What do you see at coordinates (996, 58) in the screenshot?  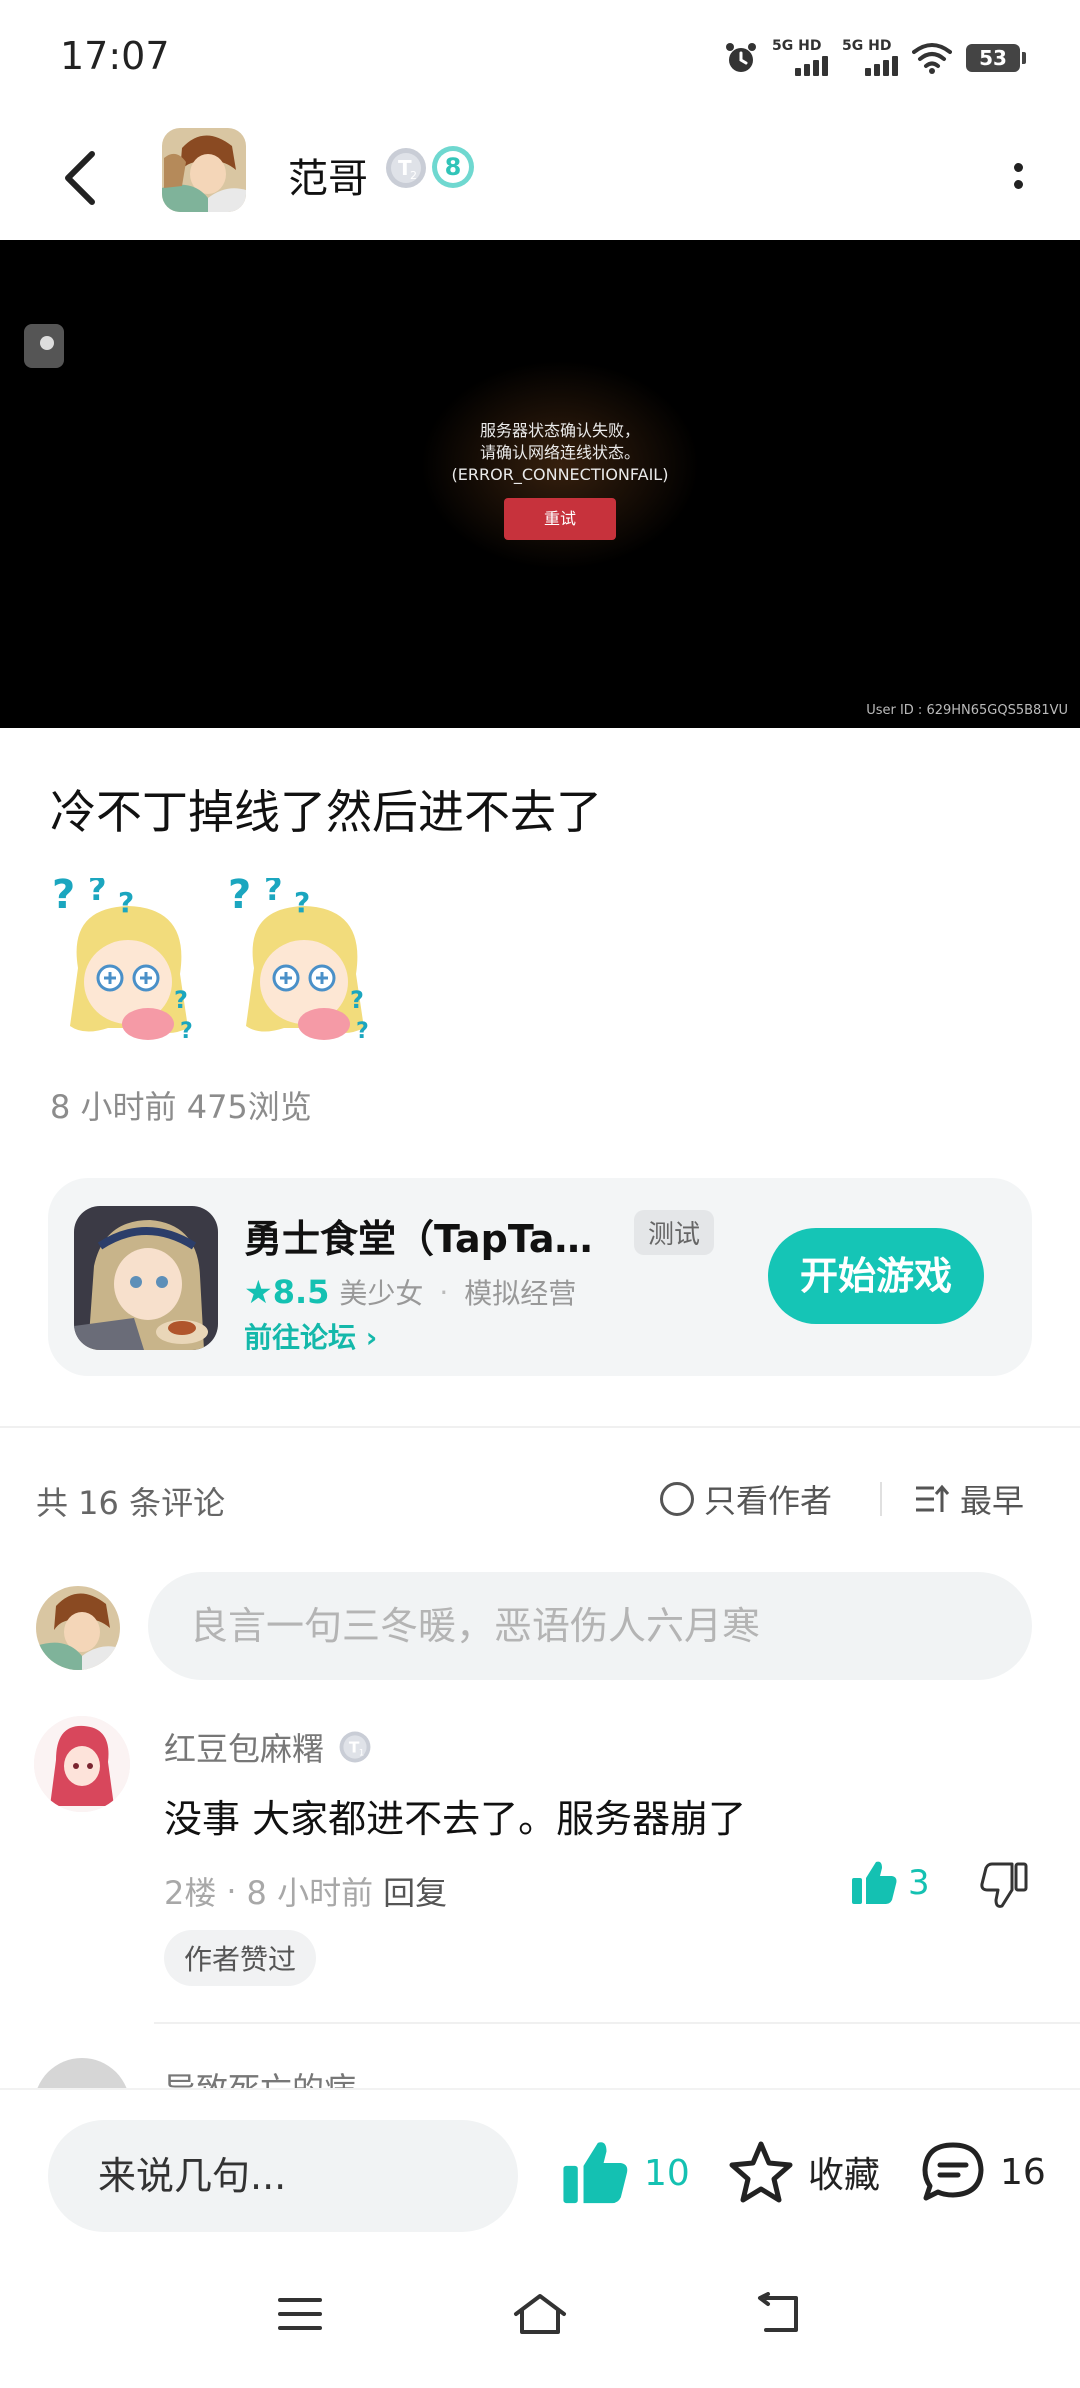 I see `battery-icon: 53` at bounding box center [996, 58].